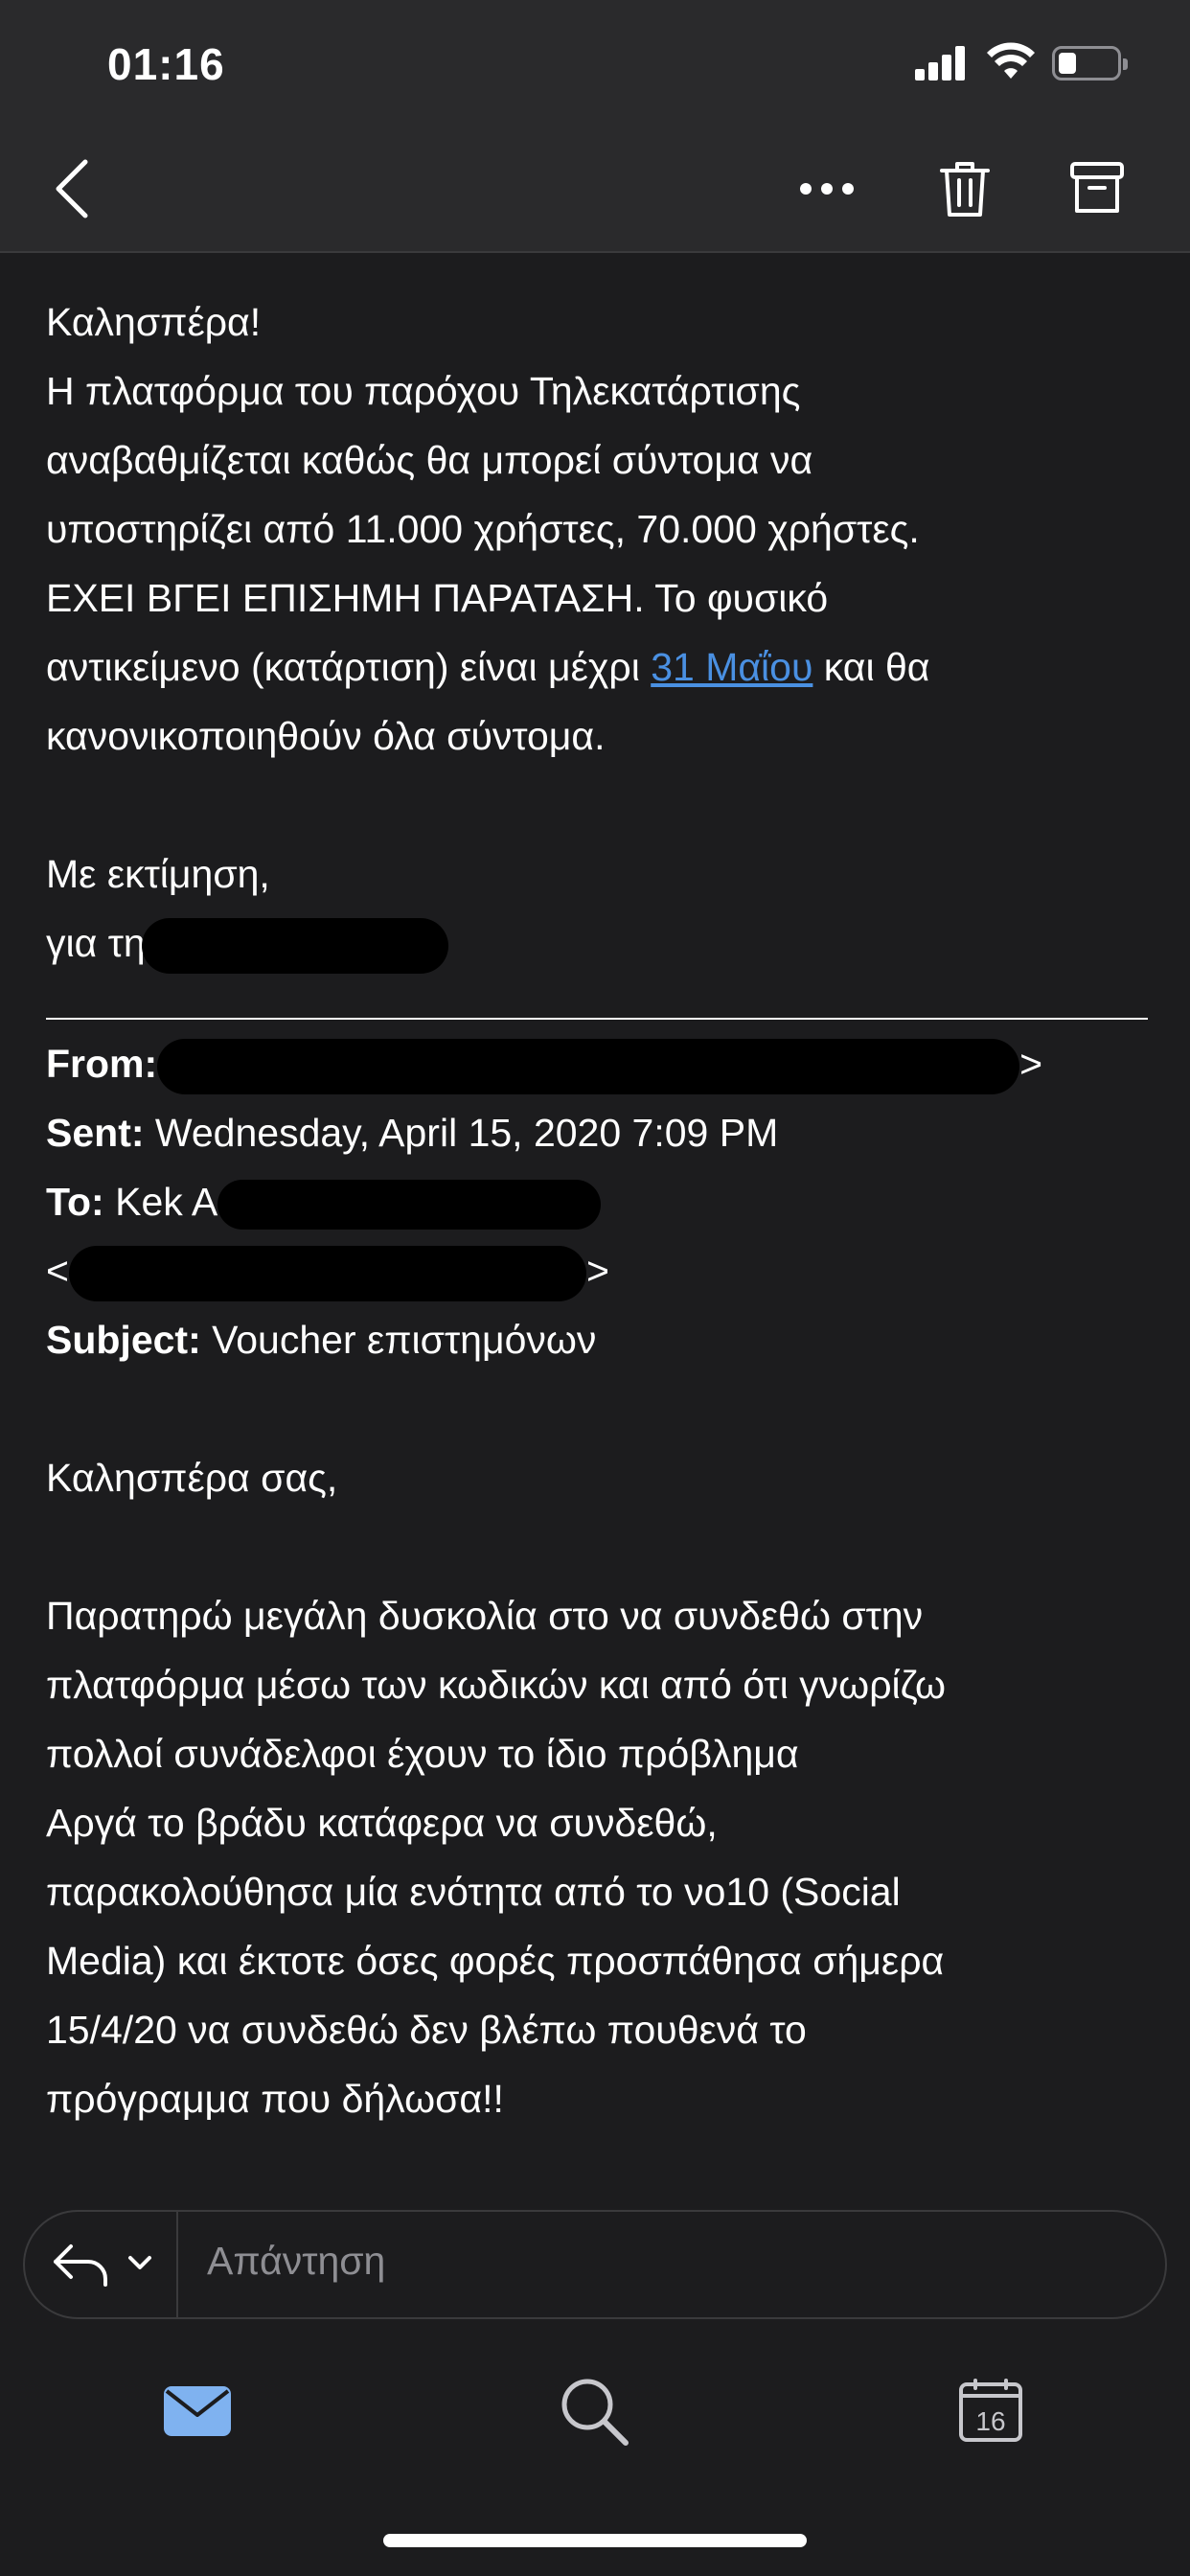 The width and height of the screenshot is (1190, 2576). I want to click on reply-bar: Απάντηση, so click(595, 2264).